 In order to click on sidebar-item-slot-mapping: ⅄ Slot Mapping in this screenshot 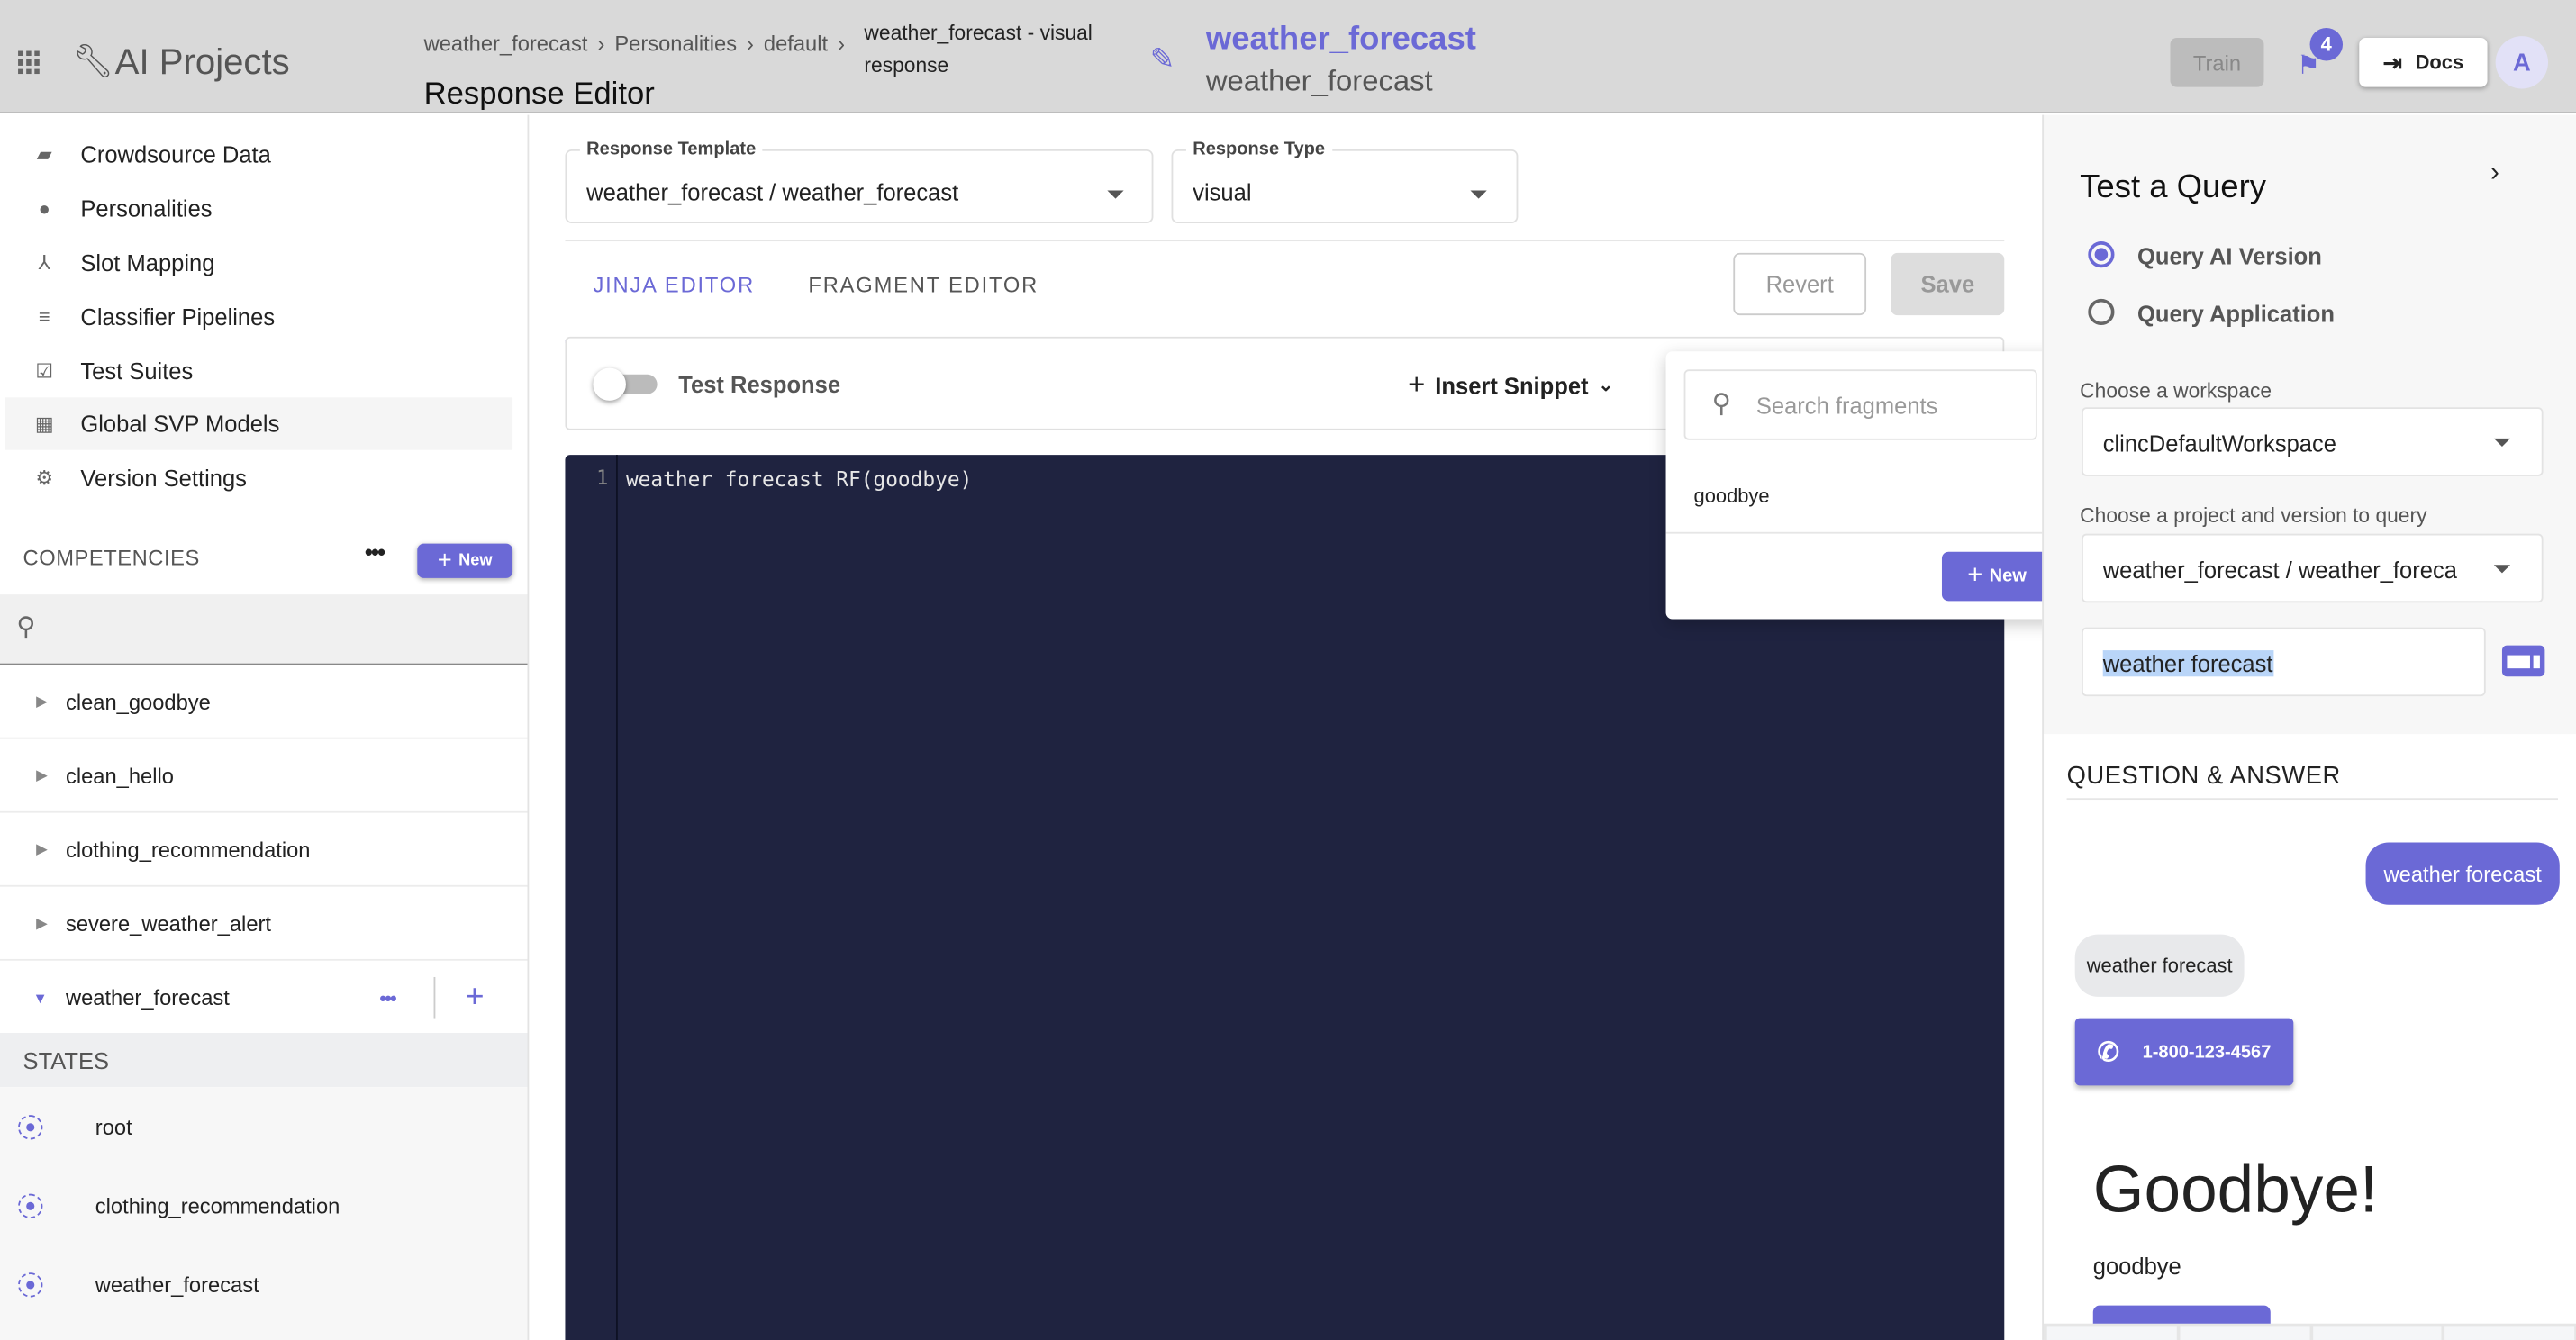, I will do `click(258, 263)`.